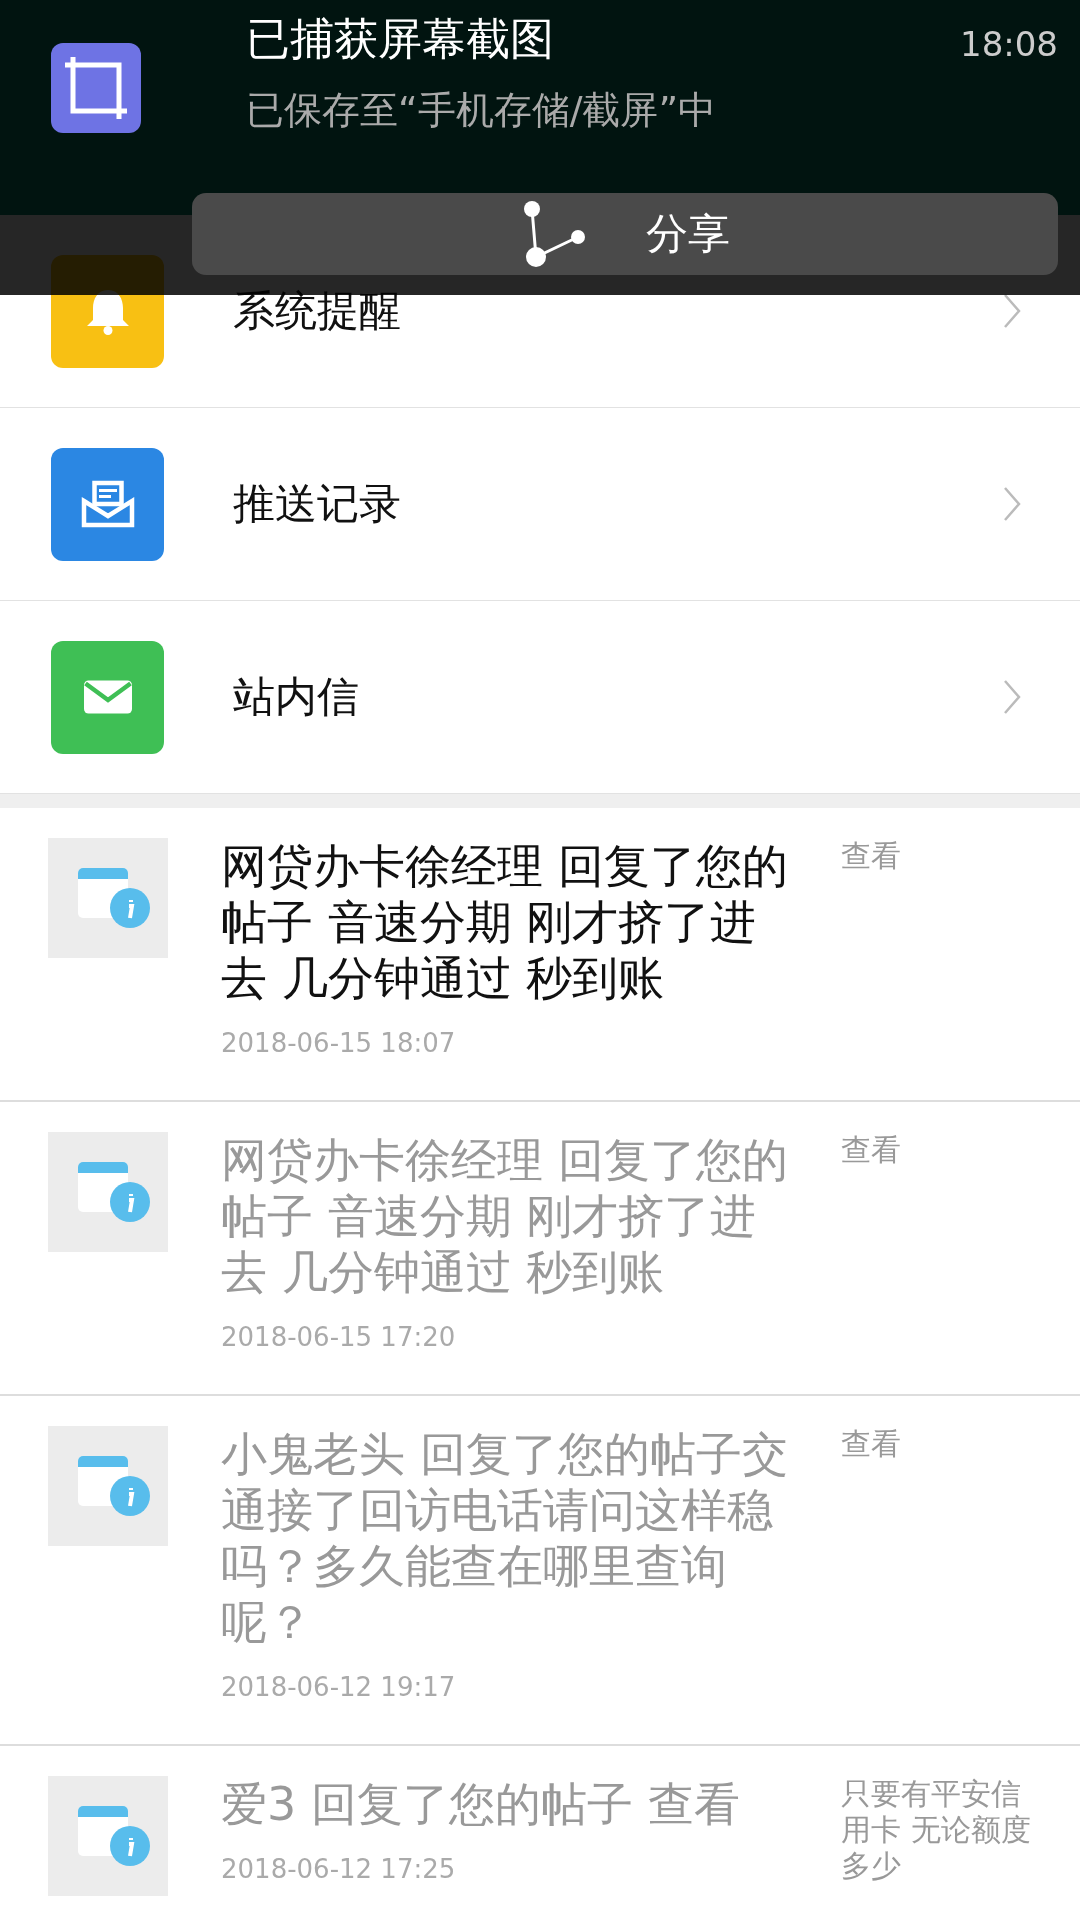 The image size is (1080, 1920). I want to click on notification-title: 已捕获屏幕截图, so click(400, 39).